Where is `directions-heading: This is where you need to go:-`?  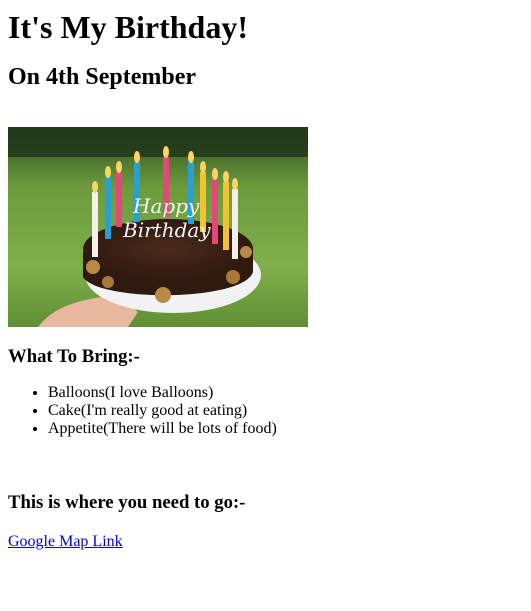
directions-heading: This is where you need to go:- is located at coordinates (127, 502).